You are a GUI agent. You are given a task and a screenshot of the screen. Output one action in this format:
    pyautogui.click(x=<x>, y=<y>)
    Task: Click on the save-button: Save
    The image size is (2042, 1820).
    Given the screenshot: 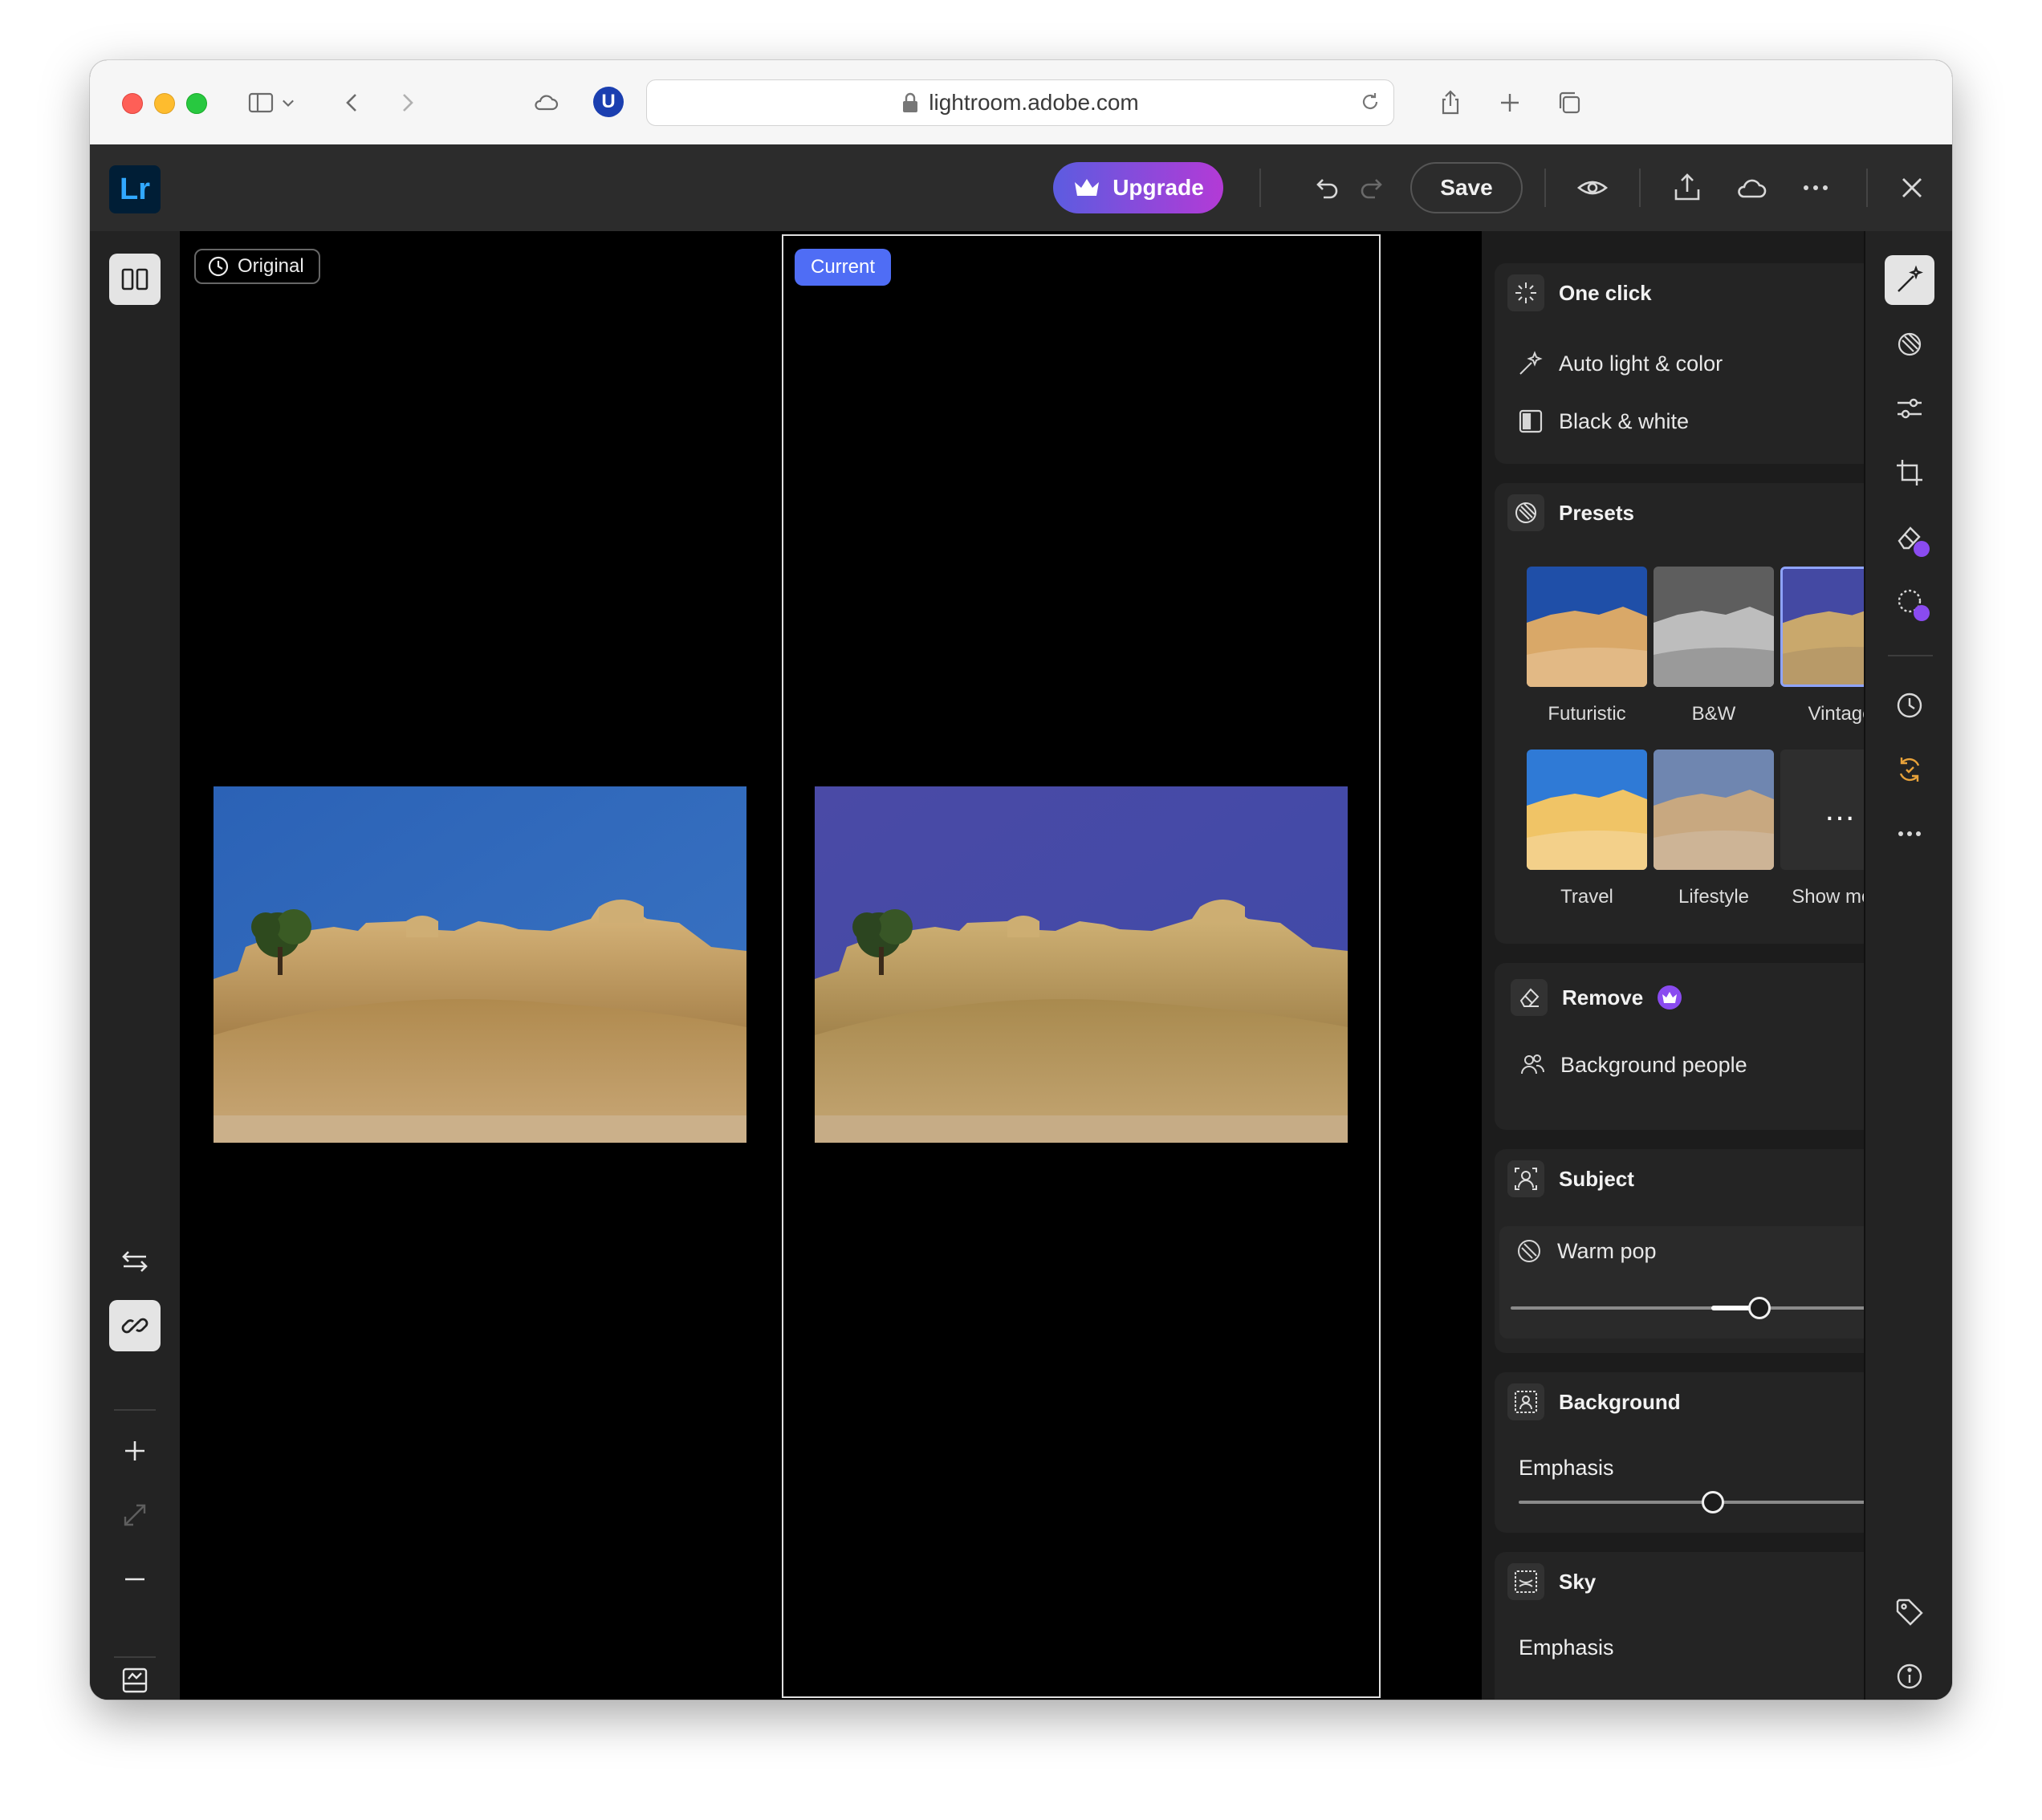 What is the action you would take?
    pyautogui.click(x=1466, y=187)
    